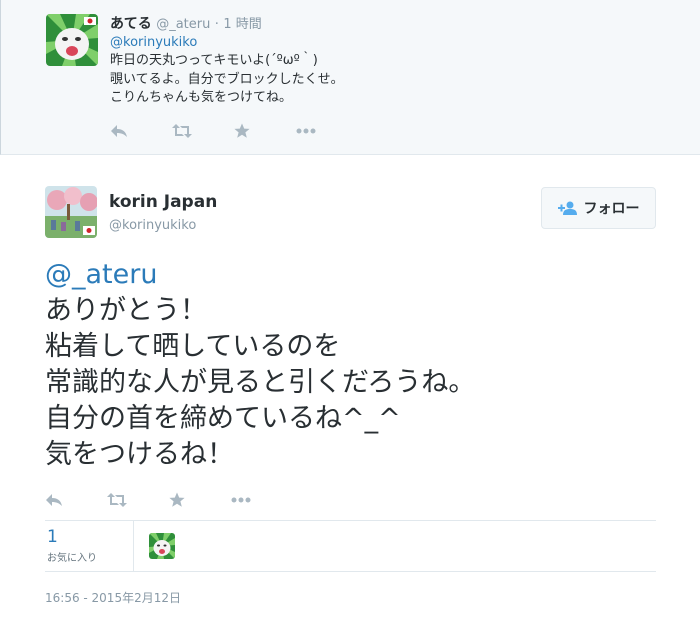  Describe the element at coordinates (113, 597) in the screenshot. I see `tweet-timestamp: 16:56 - 2015年2月12日` at that location.